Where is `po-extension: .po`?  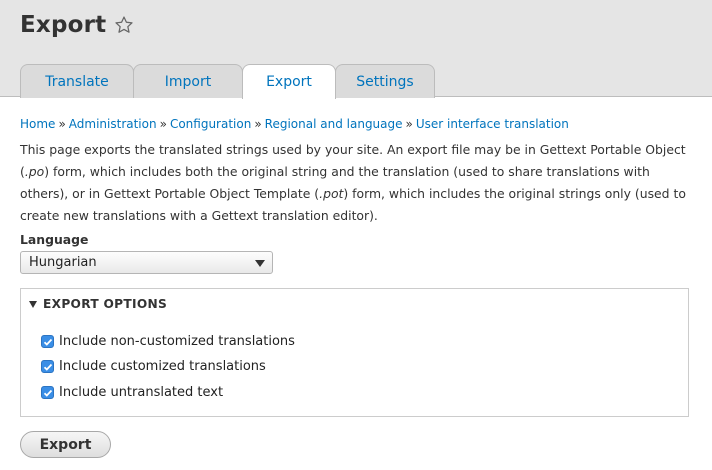 po-extension: .po is located at coordinates (34, 171).